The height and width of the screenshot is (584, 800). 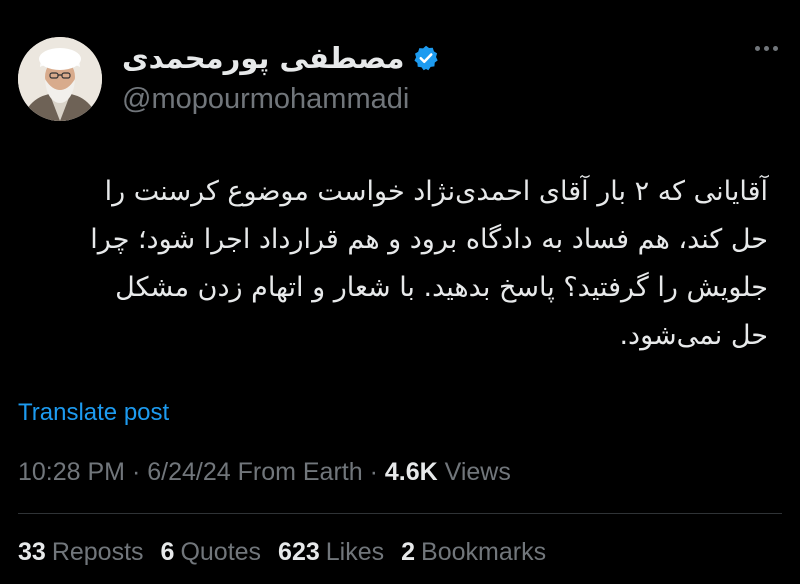 I want to click on engagement-stats: 33 Reposts 6 Quotes 623 Likes 2 Bookmarks, so click(x=282, y=552).